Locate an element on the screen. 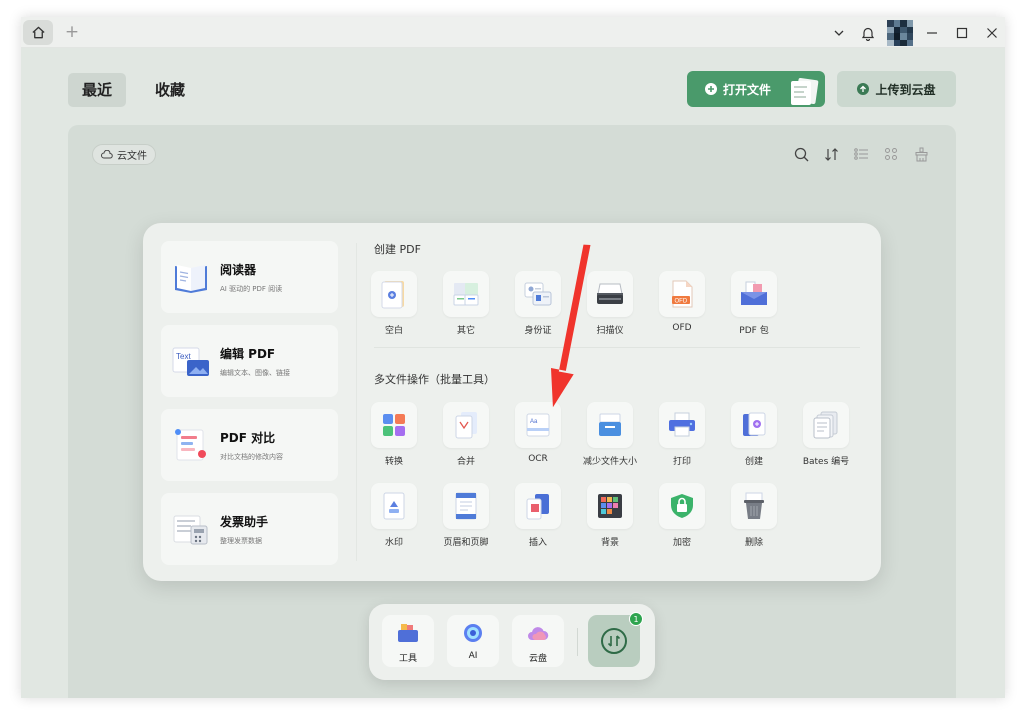  tool-other-label: 其它 is located at coordinates (465, 331).